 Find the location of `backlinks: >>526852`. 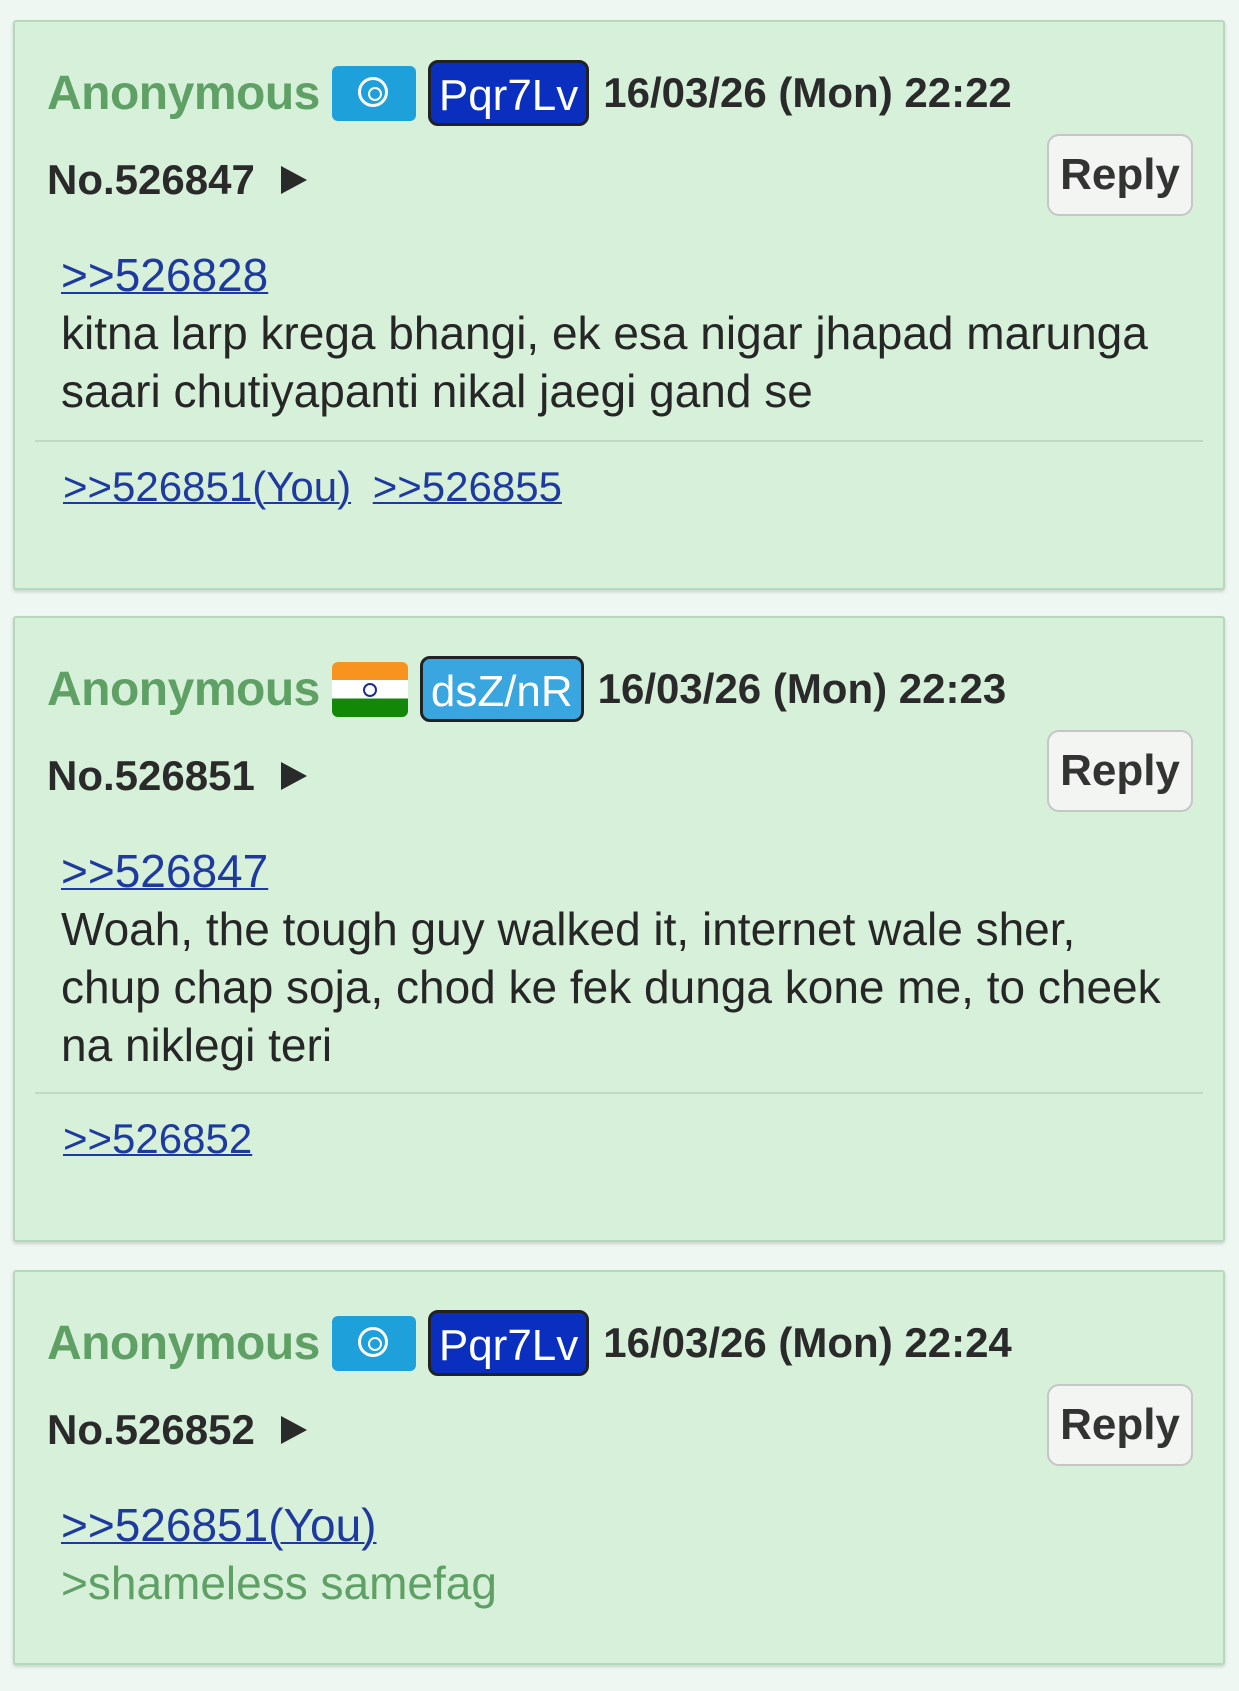

backlinks: >>526852 is located at coordinates (162, 1139).